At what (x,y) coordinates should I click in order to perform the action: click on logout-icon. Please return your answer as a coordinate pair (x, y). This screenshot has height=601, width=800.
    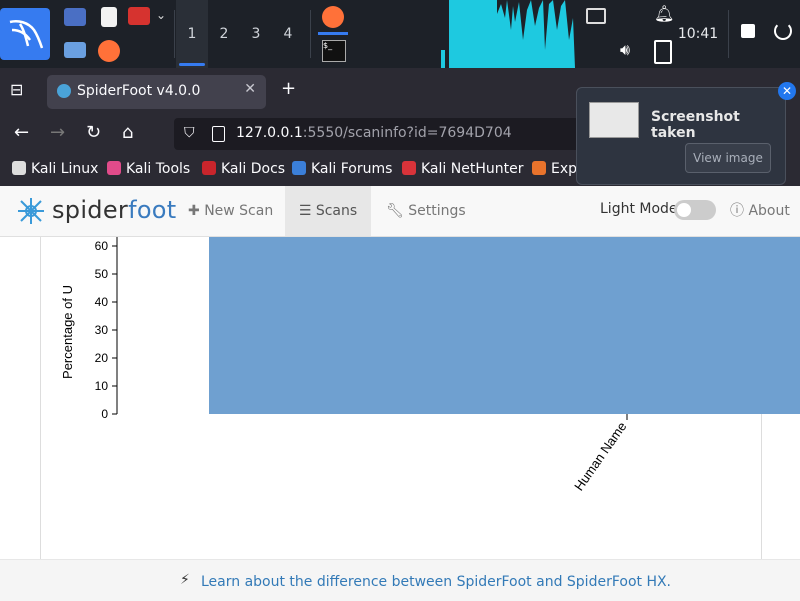
    Looking at the image, I should click on (783, 31).